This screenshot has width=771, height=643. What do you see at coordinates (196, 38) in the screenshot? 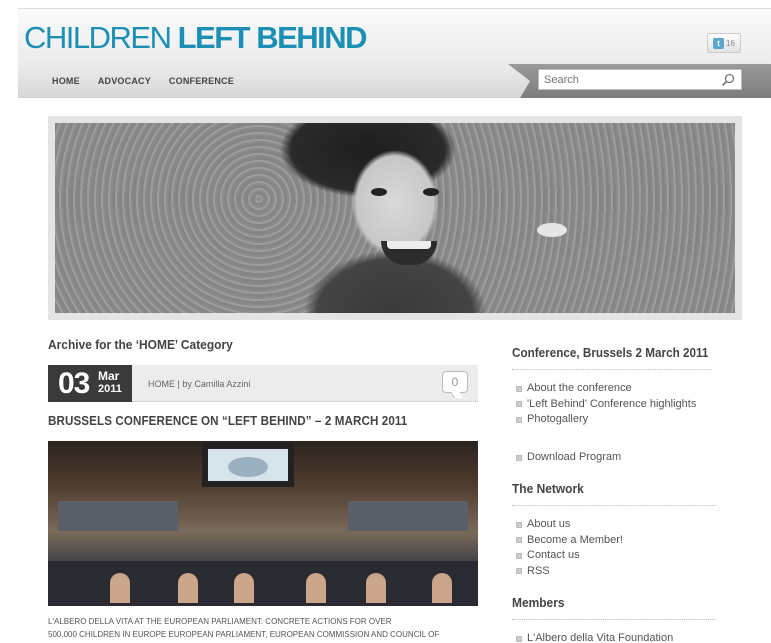
I see `site-logo: CHILDREN LEFT BEHIND` at bounding box center [196, 38].